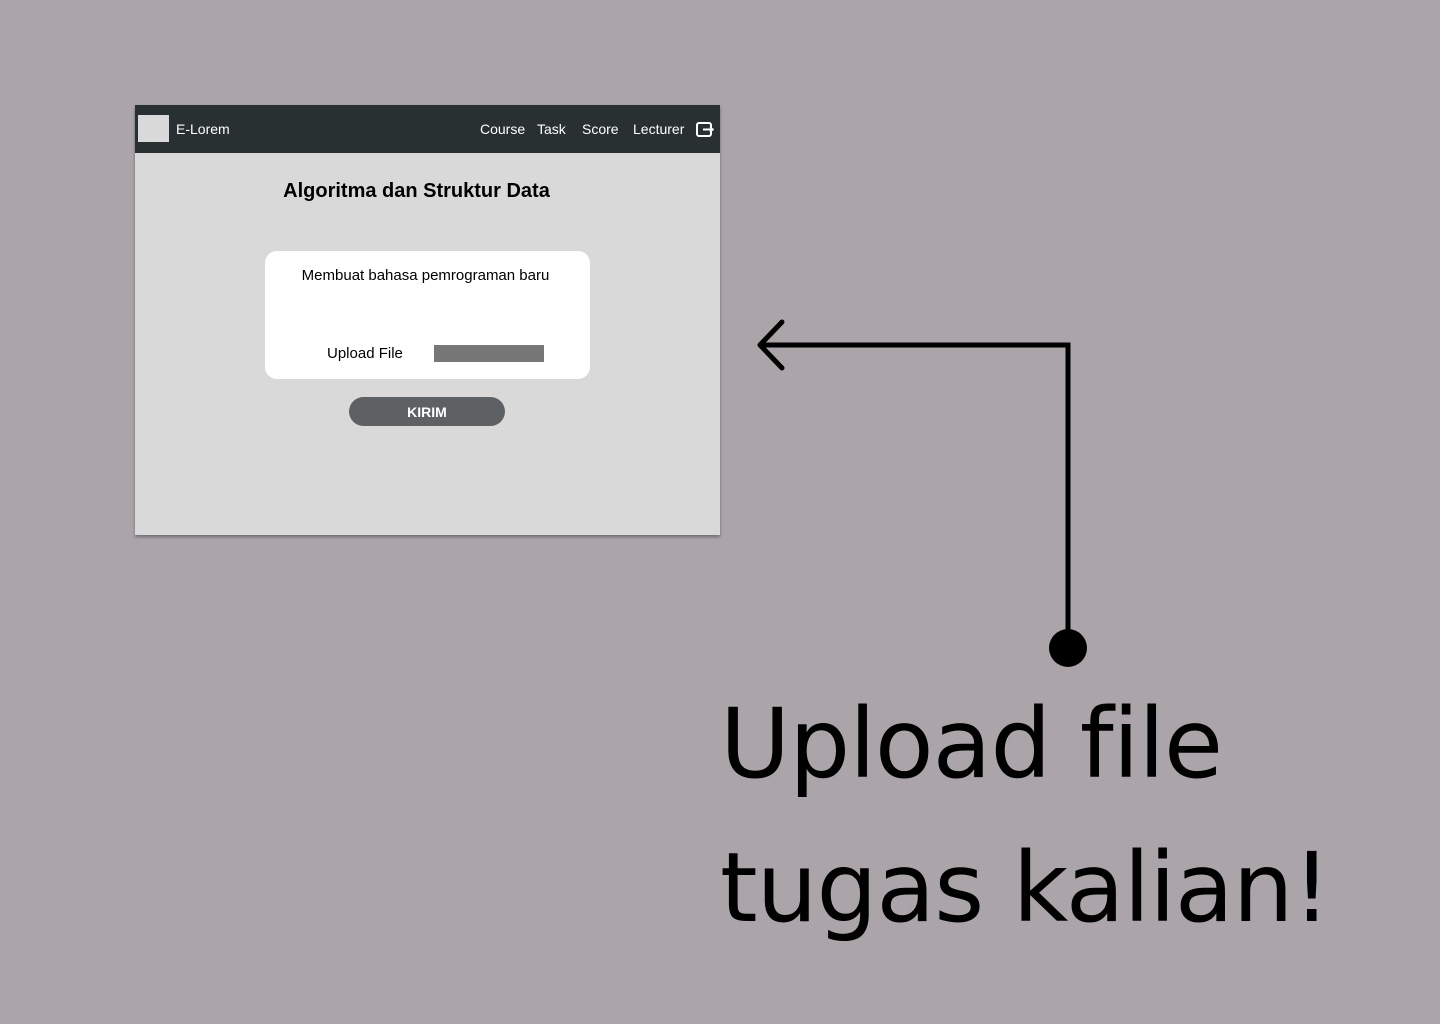 This screenshot has width=1440, height=1024. I want to click on logout-icon, so click(705, 129).